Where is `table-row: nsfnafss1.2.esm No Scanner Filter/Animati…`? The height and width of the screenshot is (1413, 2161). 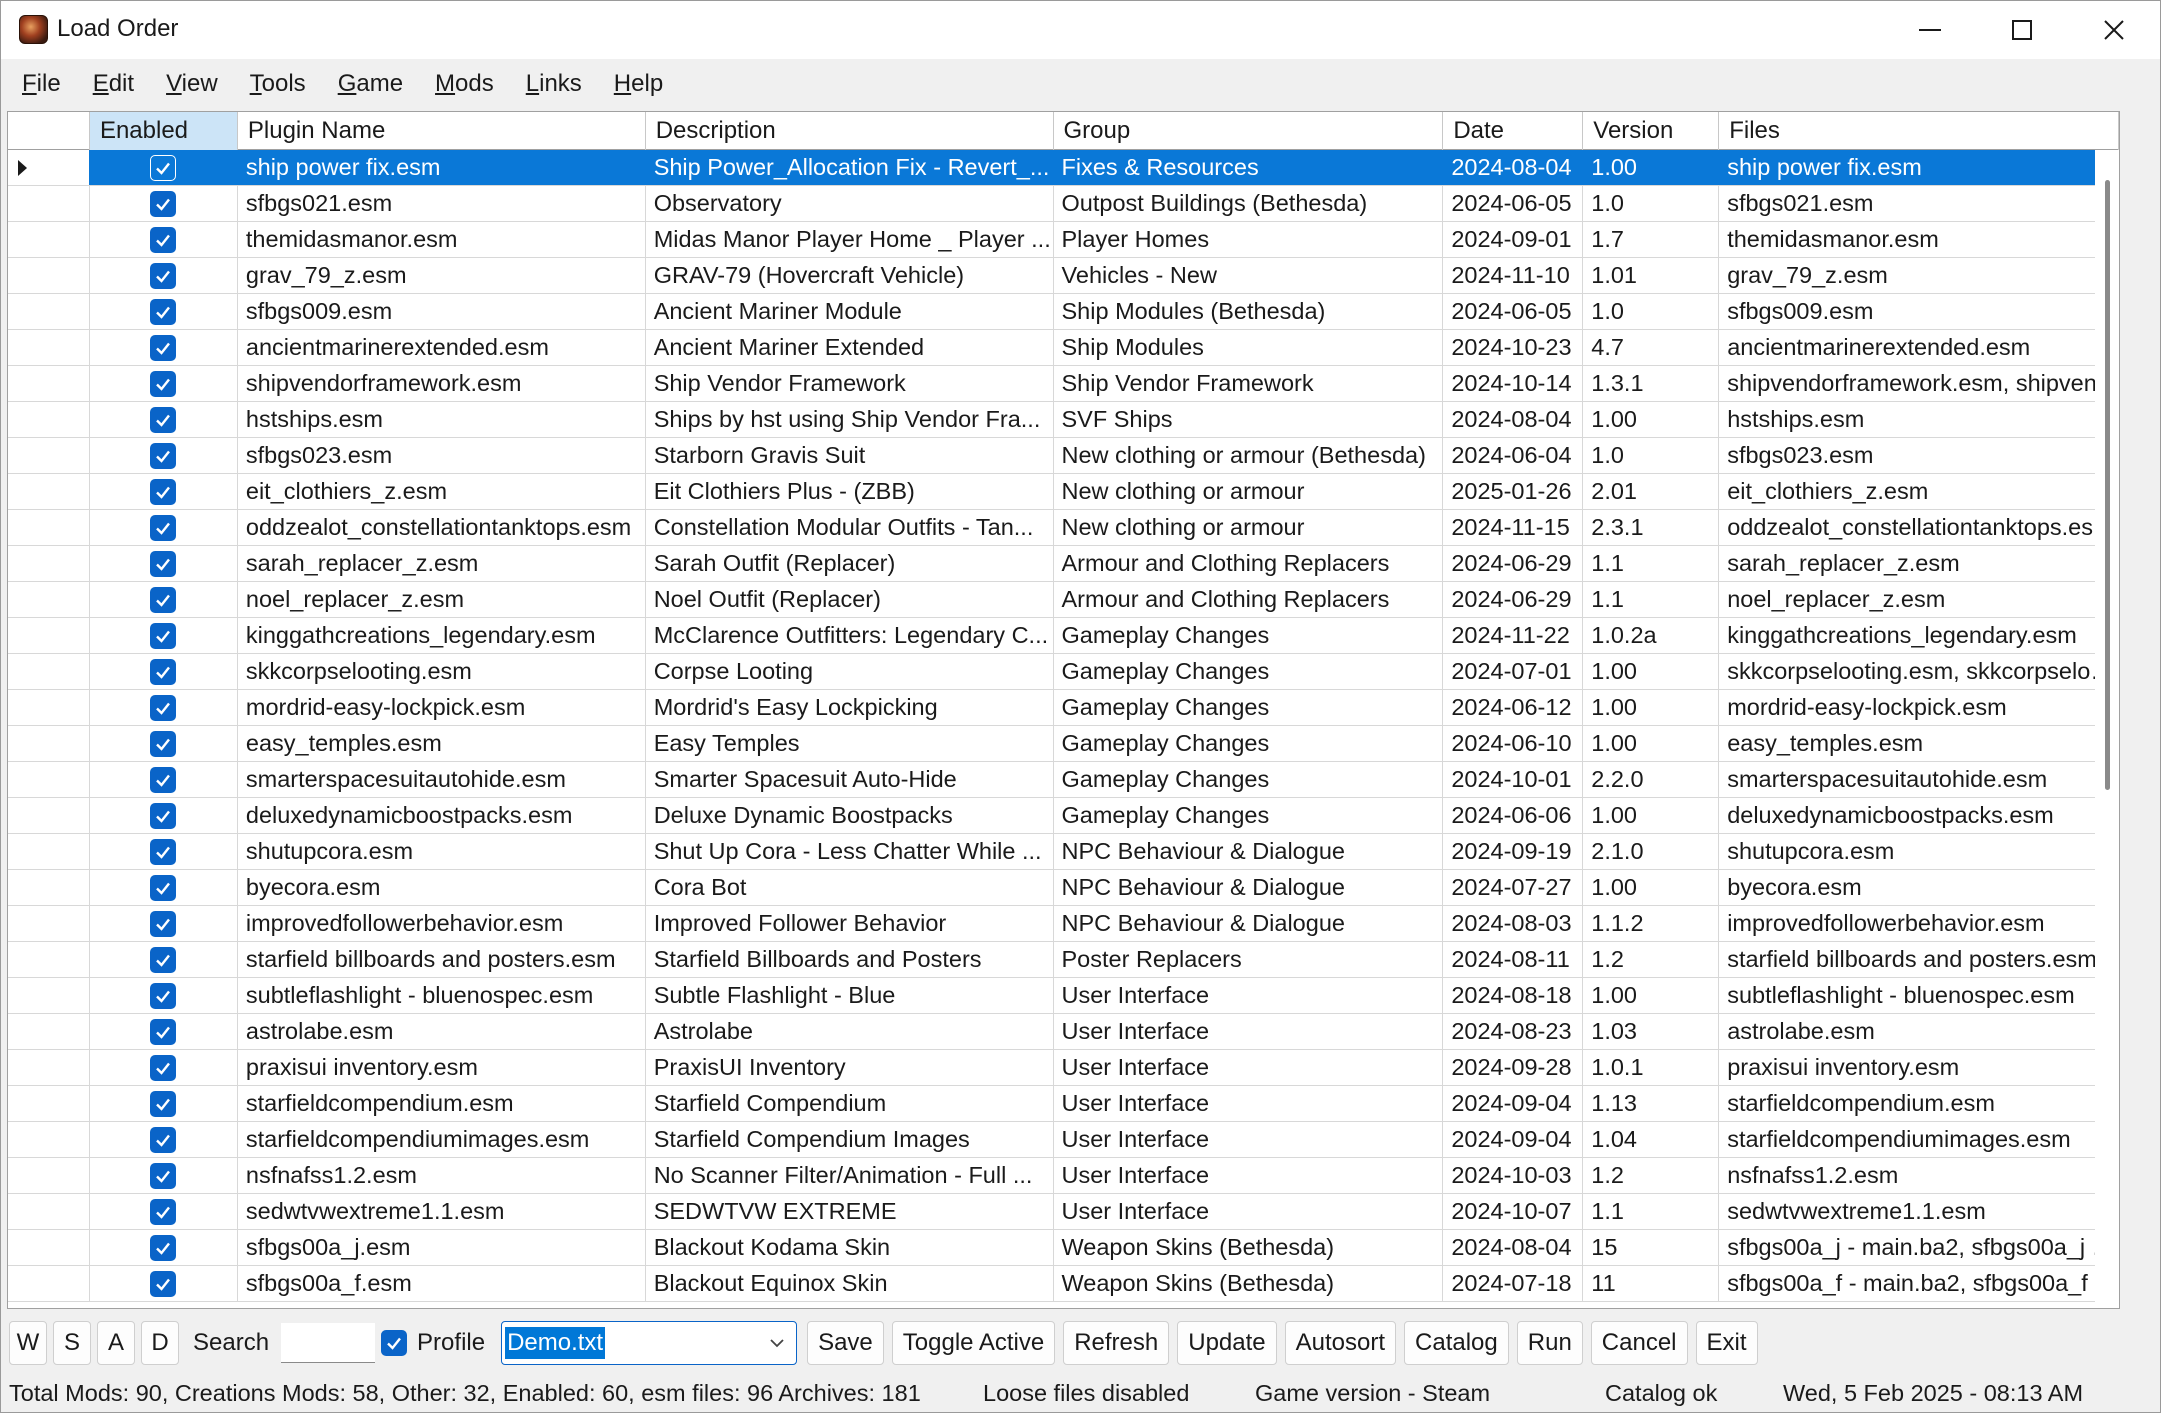
table-row: nsfnafss1.2.esm No Scanner Filter/Animati… is located at coordinates (1063, 1176).